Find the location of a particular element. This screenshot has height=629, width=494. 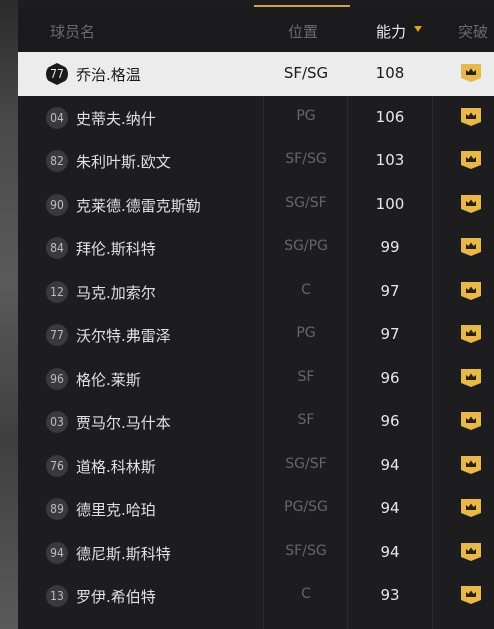

player-name: 沃尔特.弗雷泽 is located at coordinates (123, 336).